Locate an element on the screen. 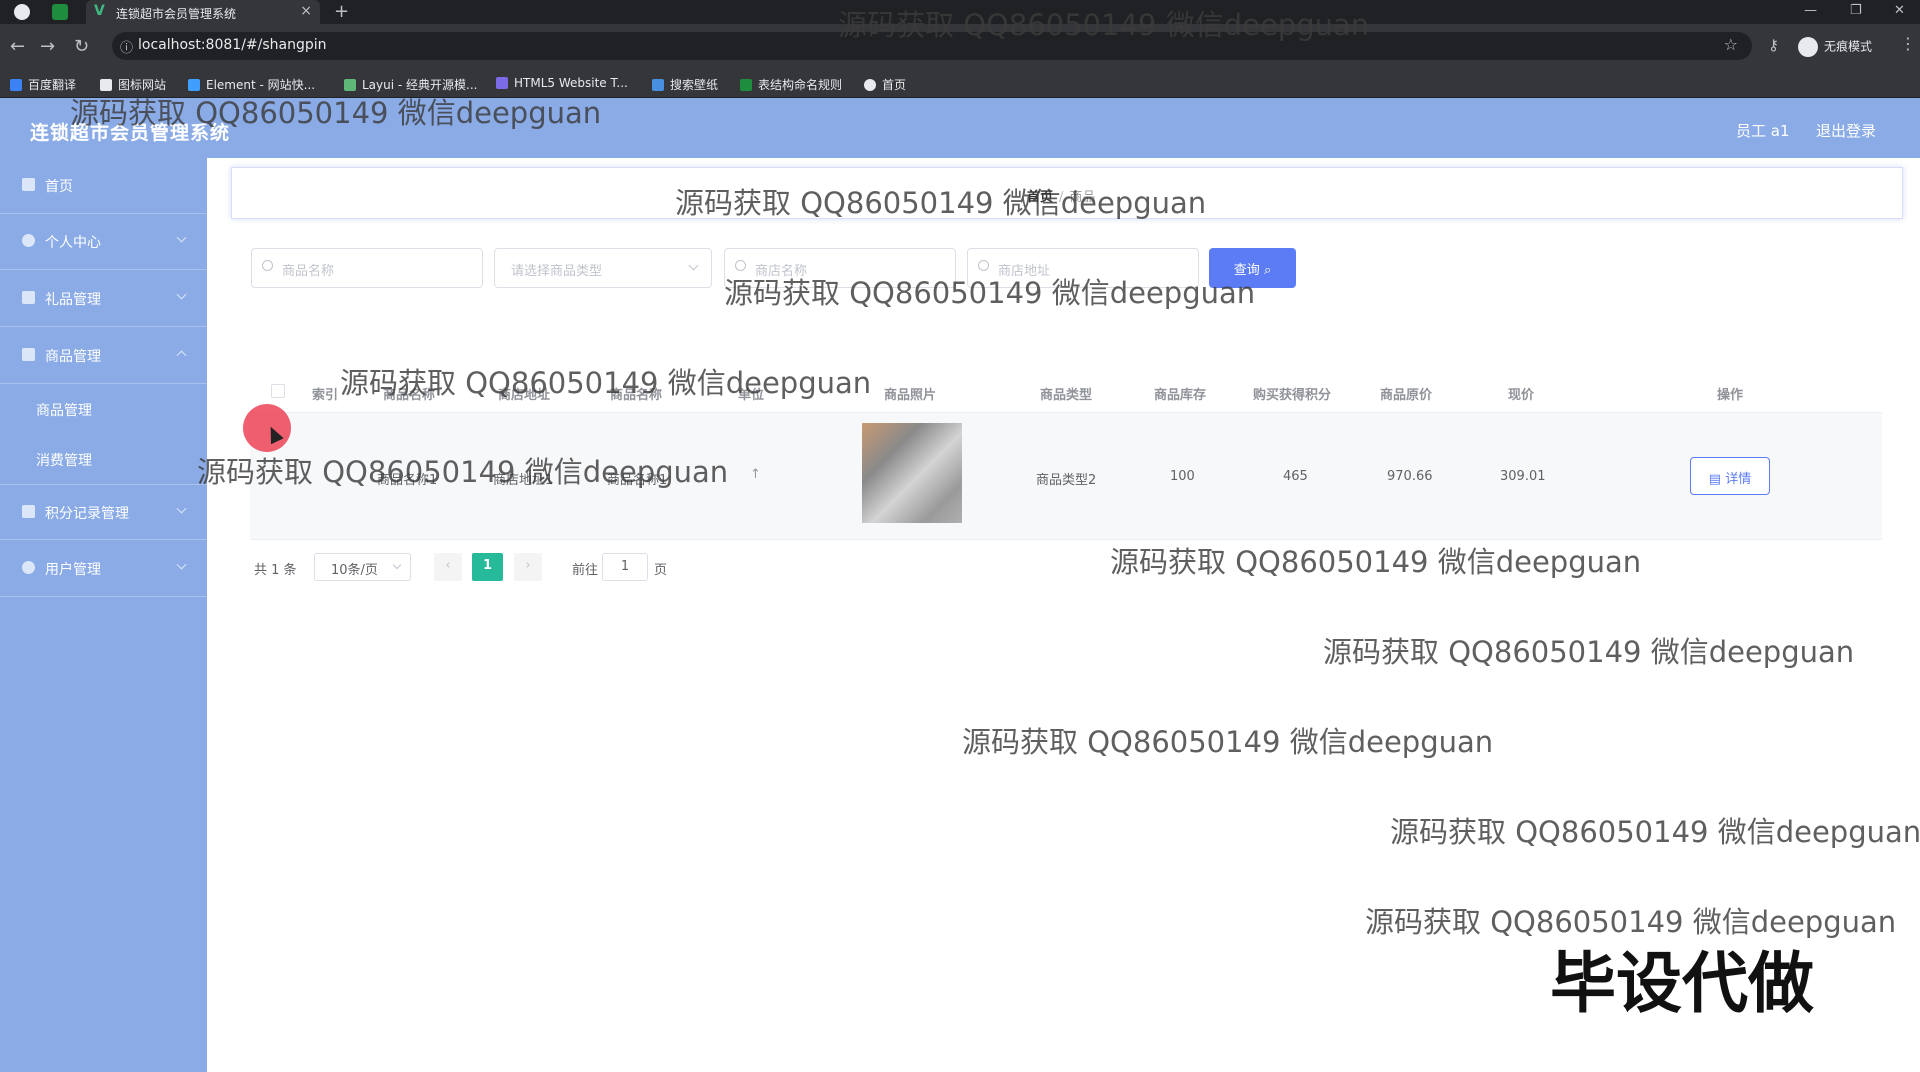 Image resolution: width=1920 pixels, height=1072 pixels. input-placeholder: 商店名称 is located at coordinates (781, 271).